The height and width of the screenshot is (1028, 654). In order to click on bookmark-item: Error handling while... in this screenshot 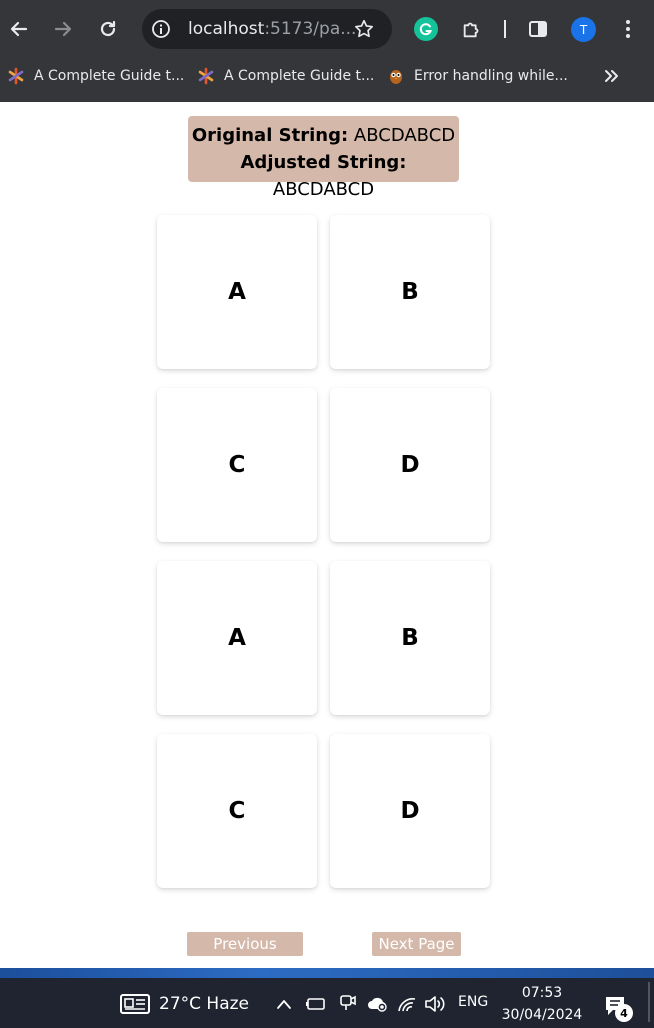, I will do `click(477, 76)`.